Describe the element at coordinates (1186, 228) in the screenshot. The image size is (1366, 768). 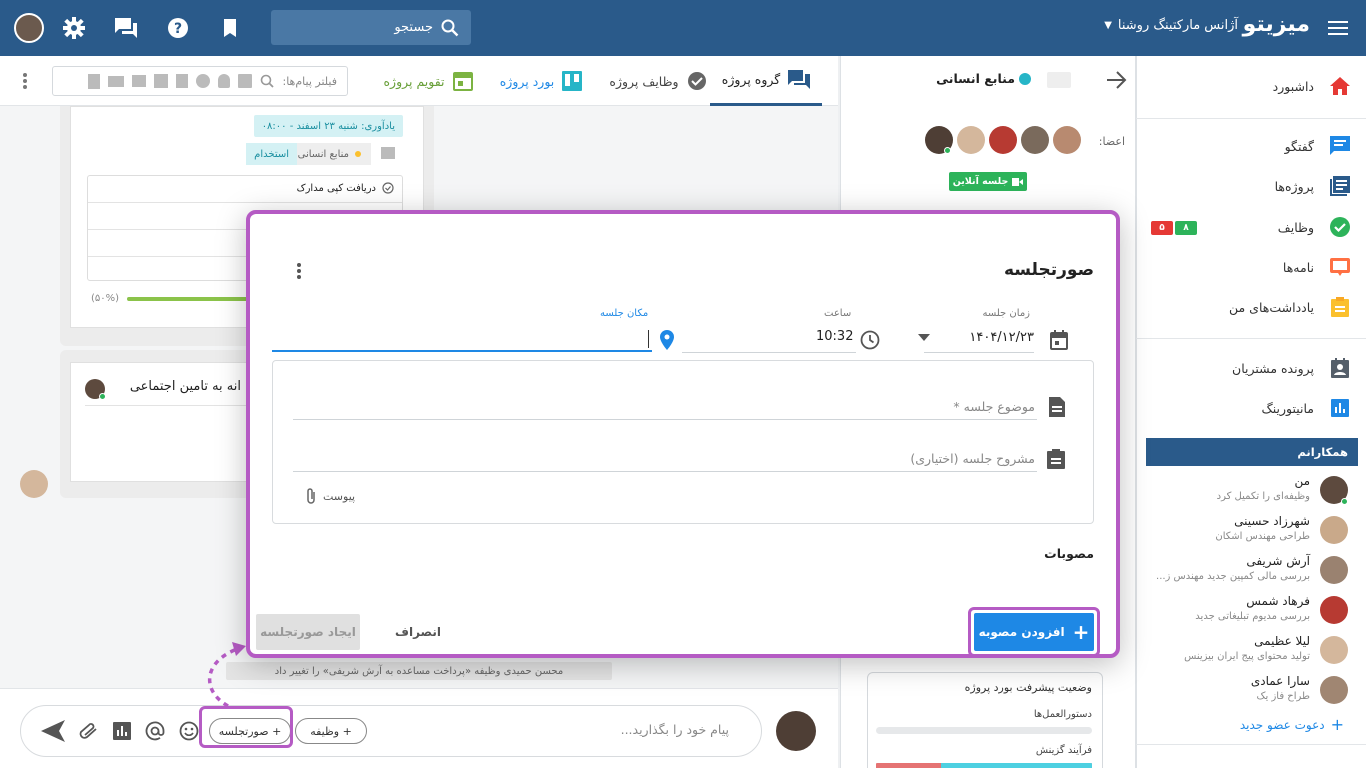
I see `tasks-badge-green: ۸` at that location.